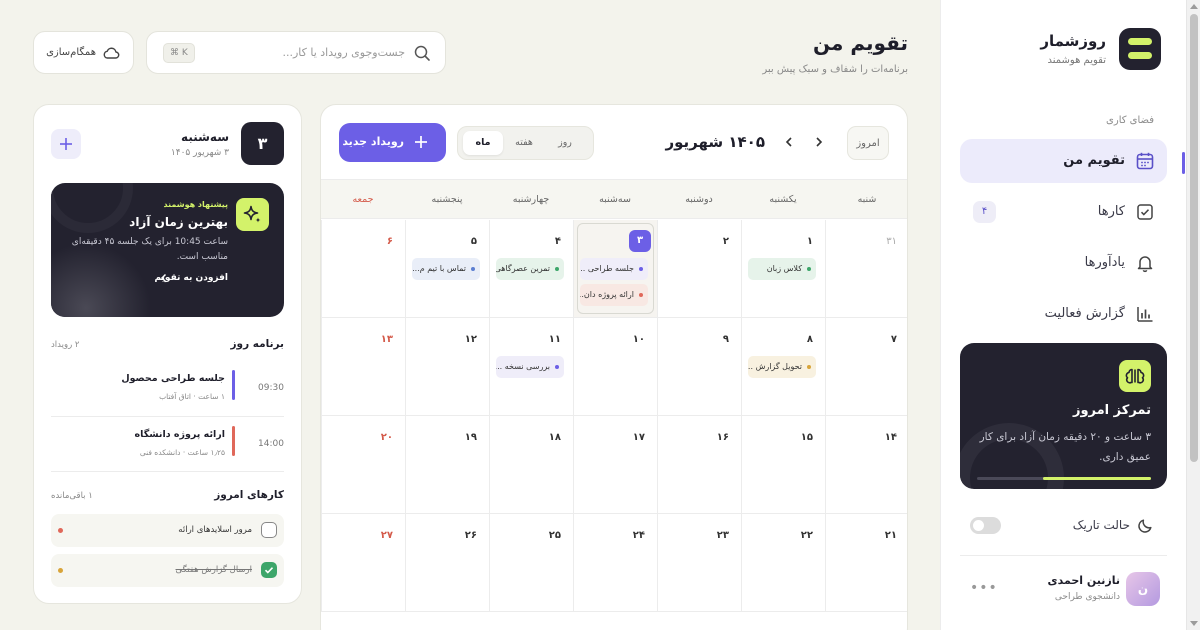 Image resolution: width=1200 pixels, height=630 pixels. What do you see at coordinates (1101, 525) in the screenshot?
I see `dark-mode-label: حالت تاریک` at bounding box center [1101, 525].